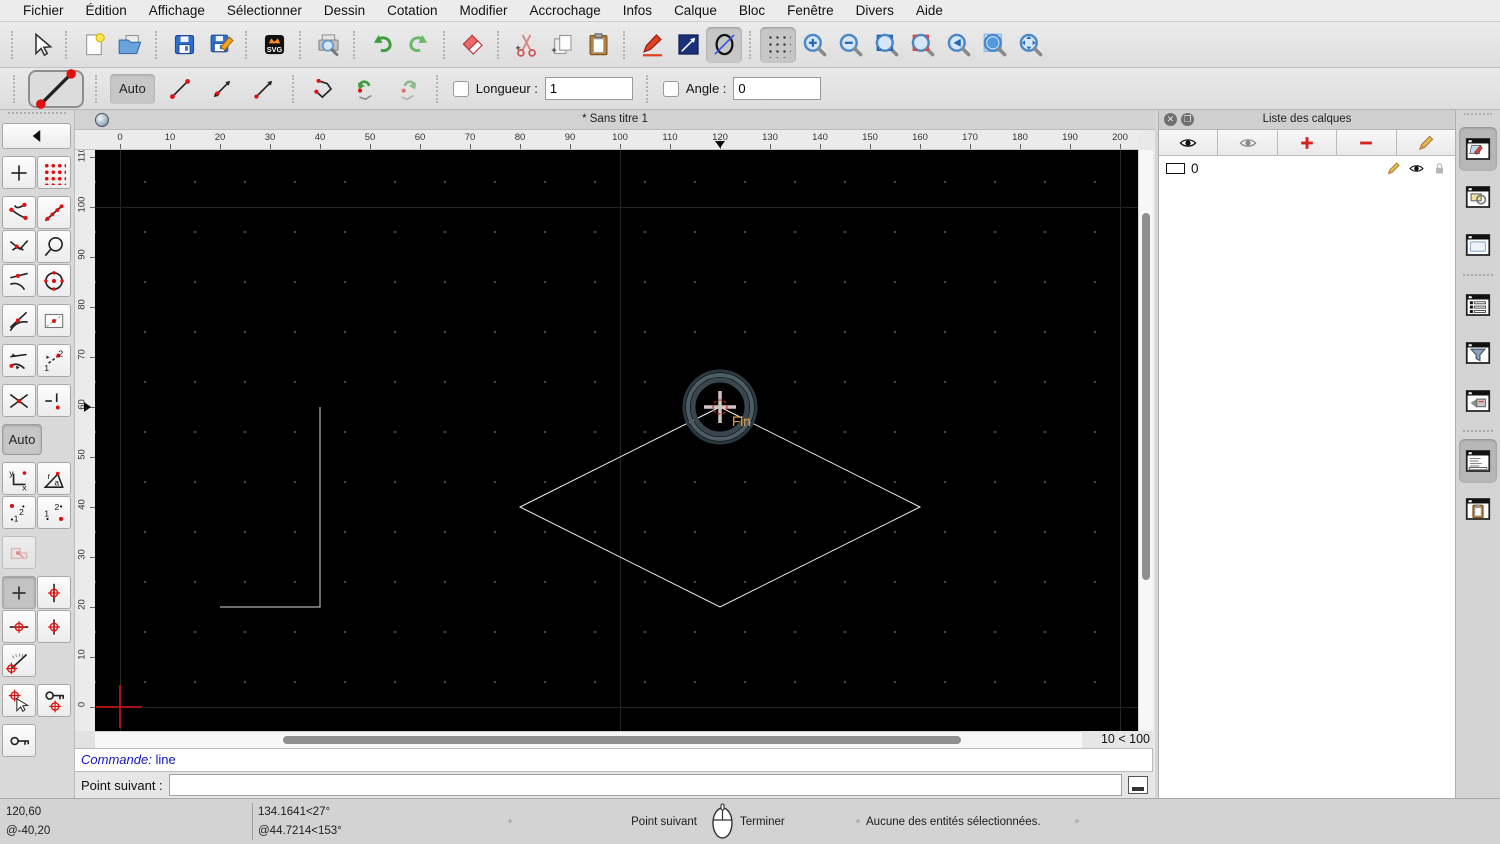 This screenshot has width=1500, height=844. What do you see at coordinates (1478, 305) in the screenshot?
I see `dock-entity-list-button` at bounding box center [1478, 305].